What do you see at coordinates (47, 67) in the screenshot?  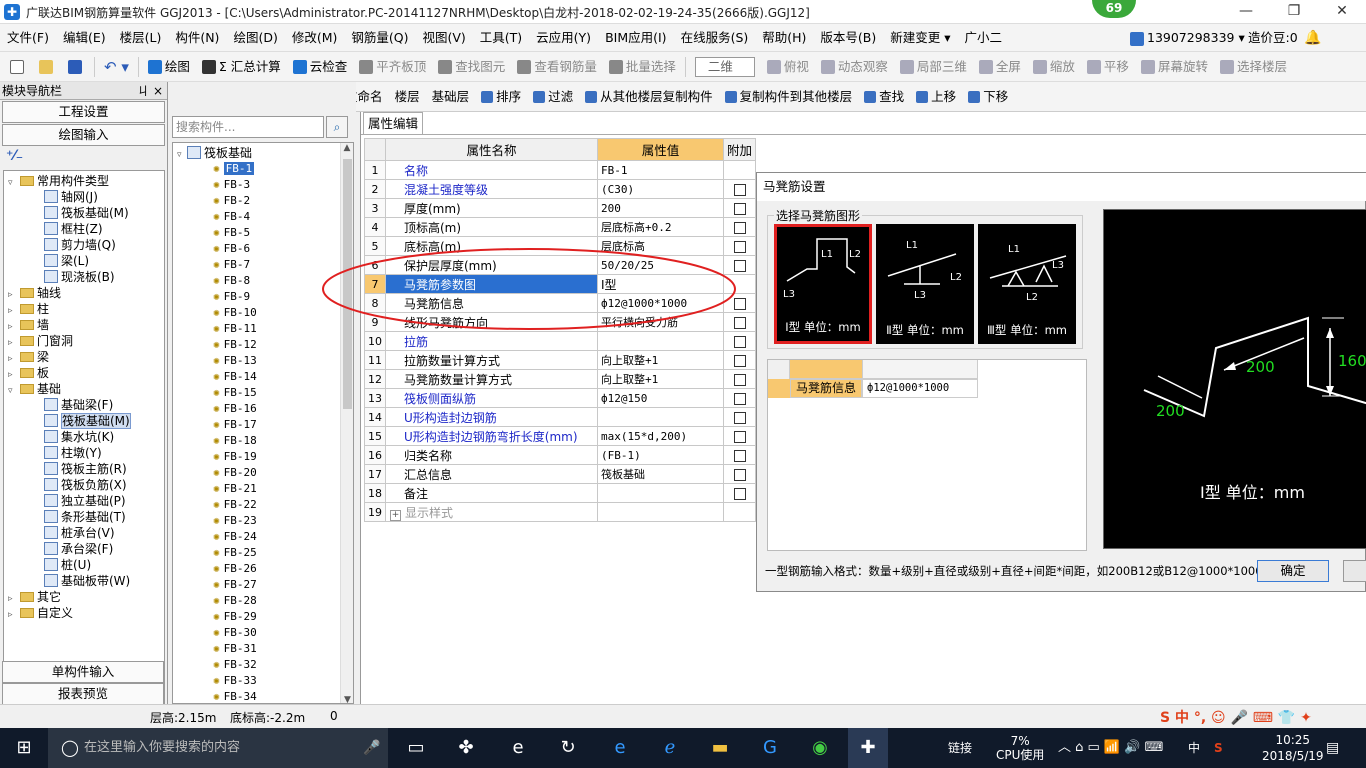 I see `open-file-icon` at bounding box center [47, 67].